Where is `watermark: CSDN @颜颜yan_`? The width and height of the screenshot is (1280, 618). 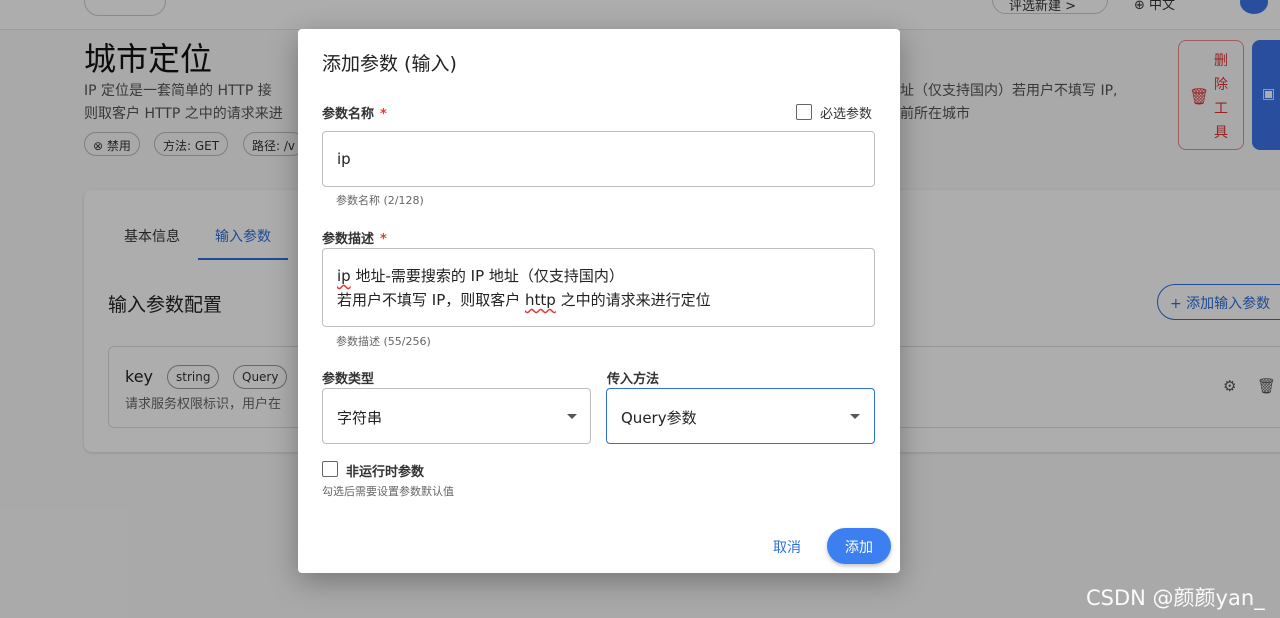
watermark: CSDN @颜颜yan_ is located at coordinates (1175, 598).